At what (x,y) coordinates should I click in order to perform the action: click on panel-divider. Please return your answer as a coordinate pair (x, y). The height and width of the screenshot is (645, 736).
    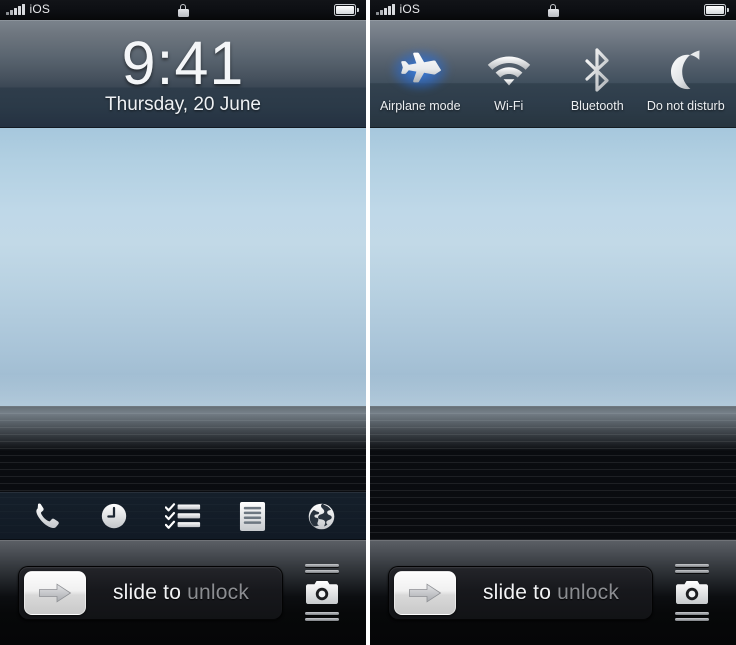
    Looking at the image, I should click on (368, 322).